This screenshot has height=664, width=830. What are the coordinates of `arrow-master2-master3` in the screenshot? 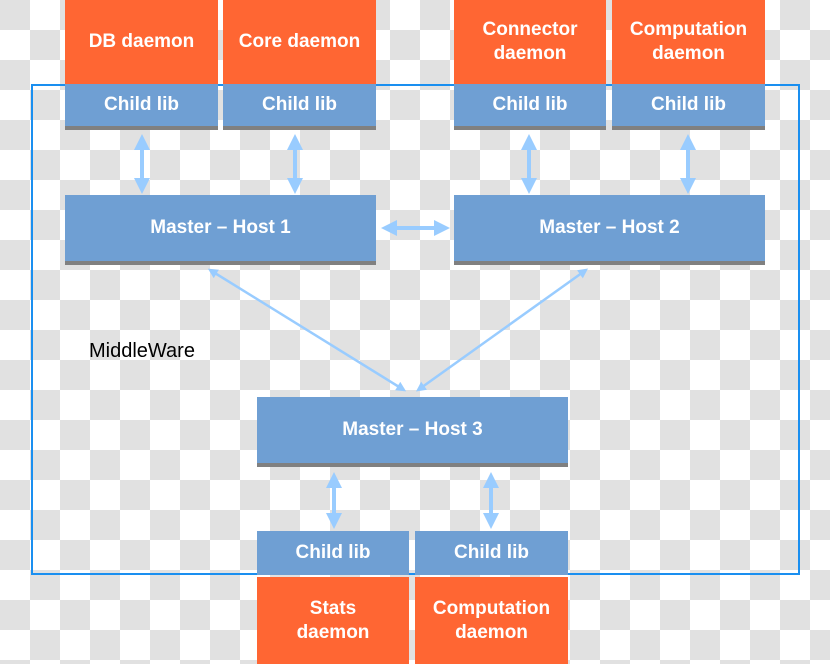 It's located at (502, 330).